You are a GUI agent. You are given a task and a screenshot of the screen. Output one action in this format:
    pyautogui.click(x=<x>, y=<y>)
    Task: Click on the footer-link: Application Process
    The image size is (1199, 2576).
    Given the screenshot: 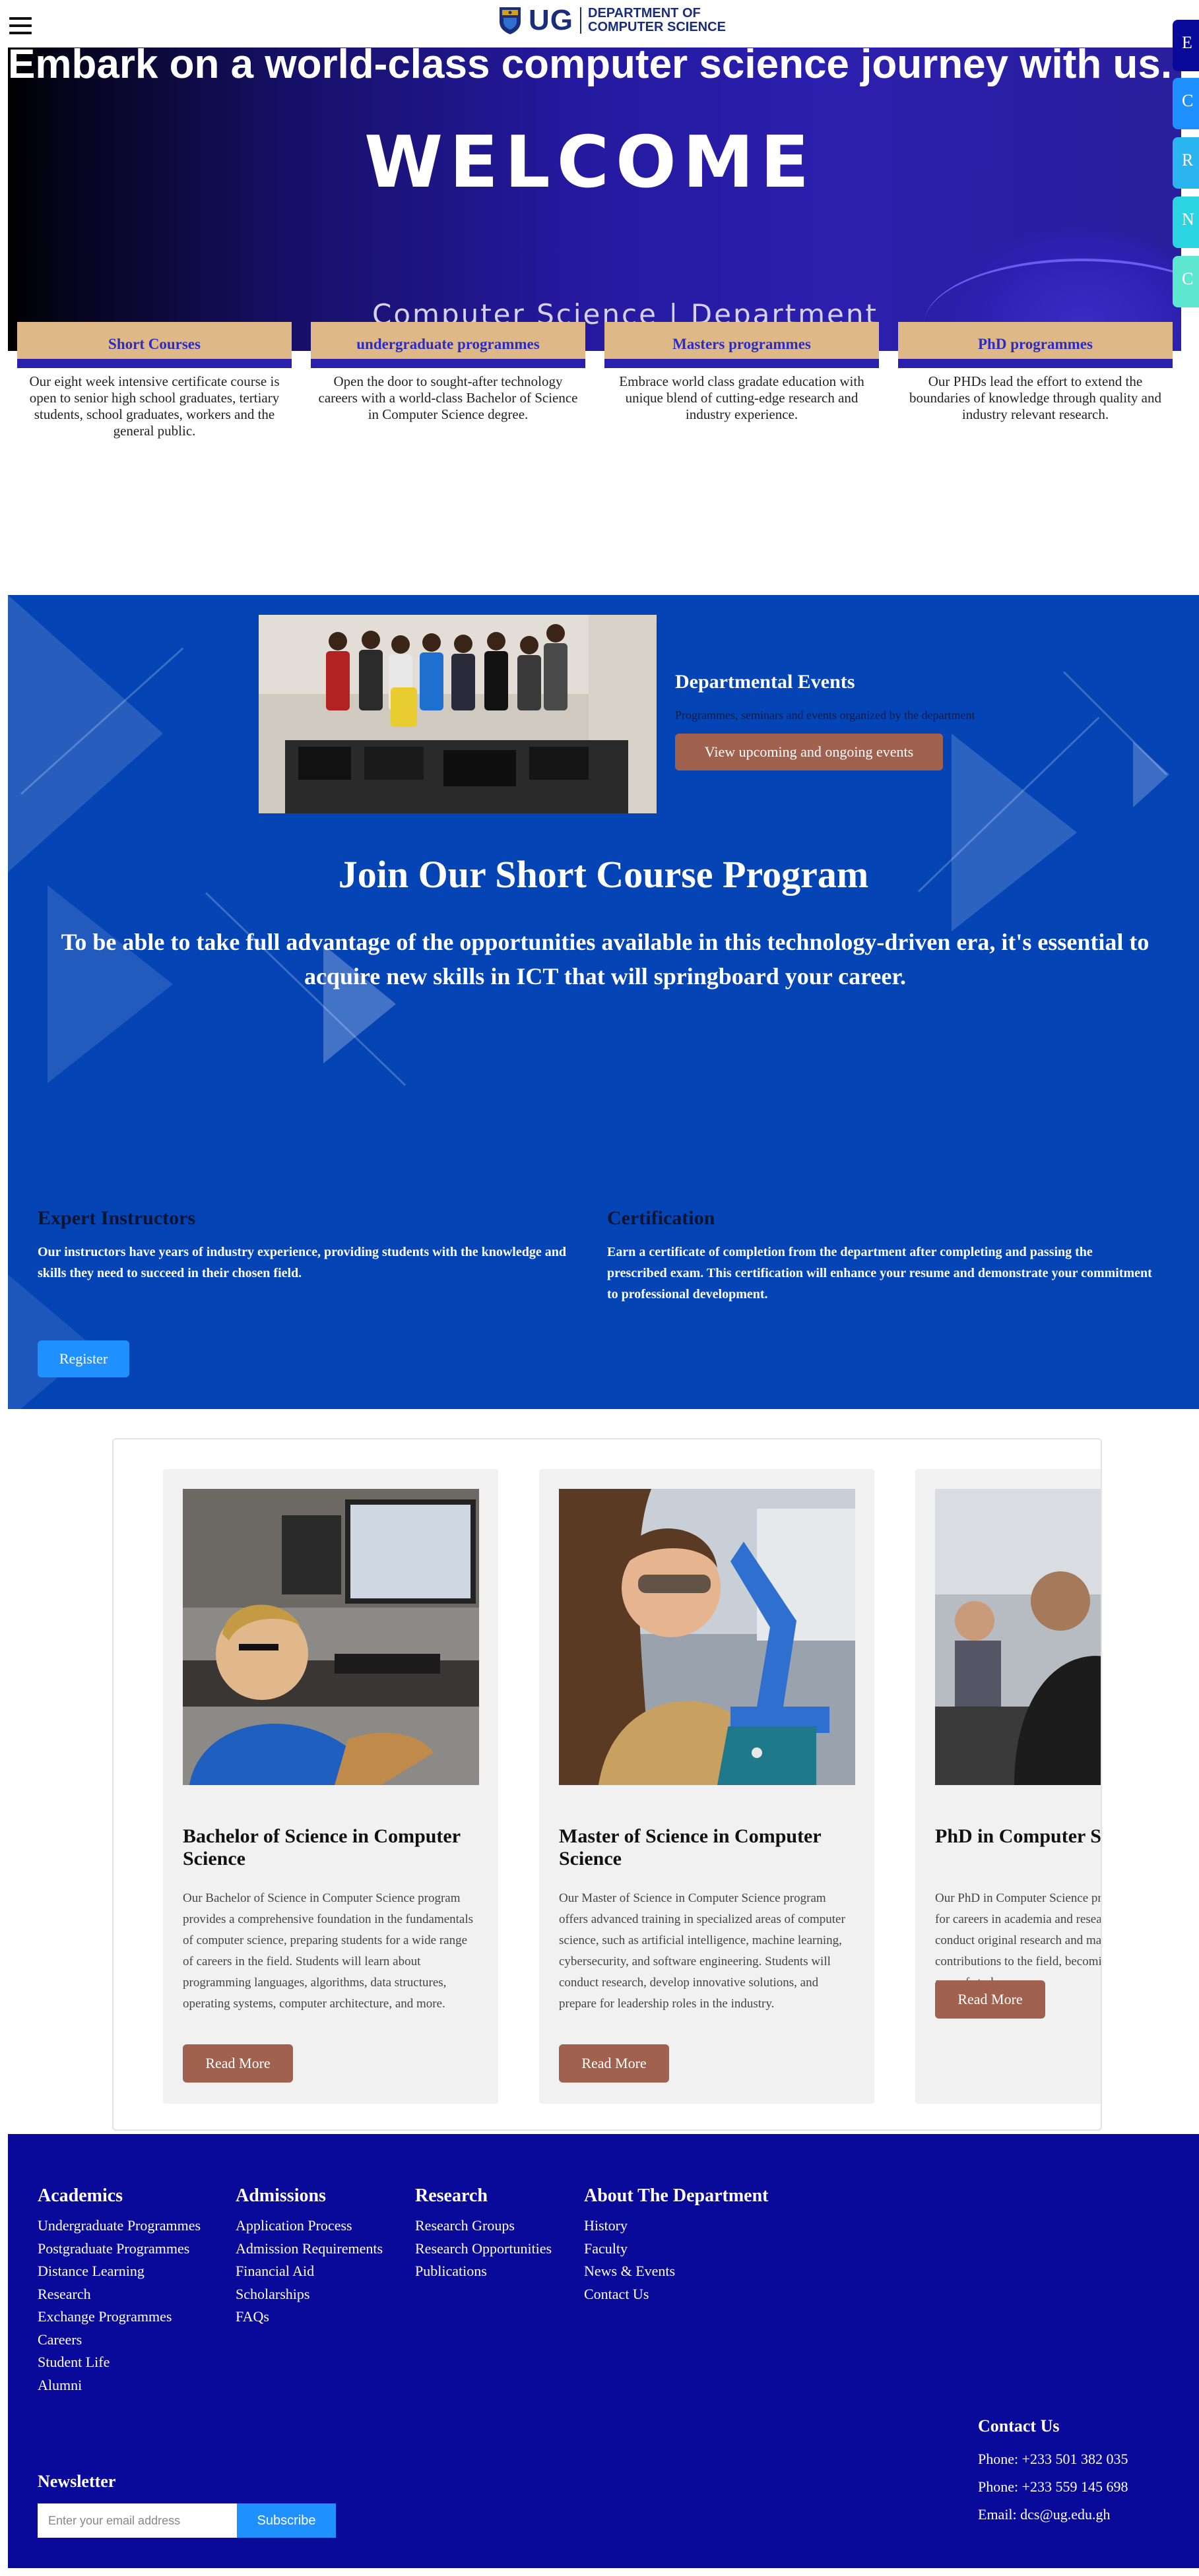 What is the action you would take?
    pyautogui.click(x=309, y=2226)
    